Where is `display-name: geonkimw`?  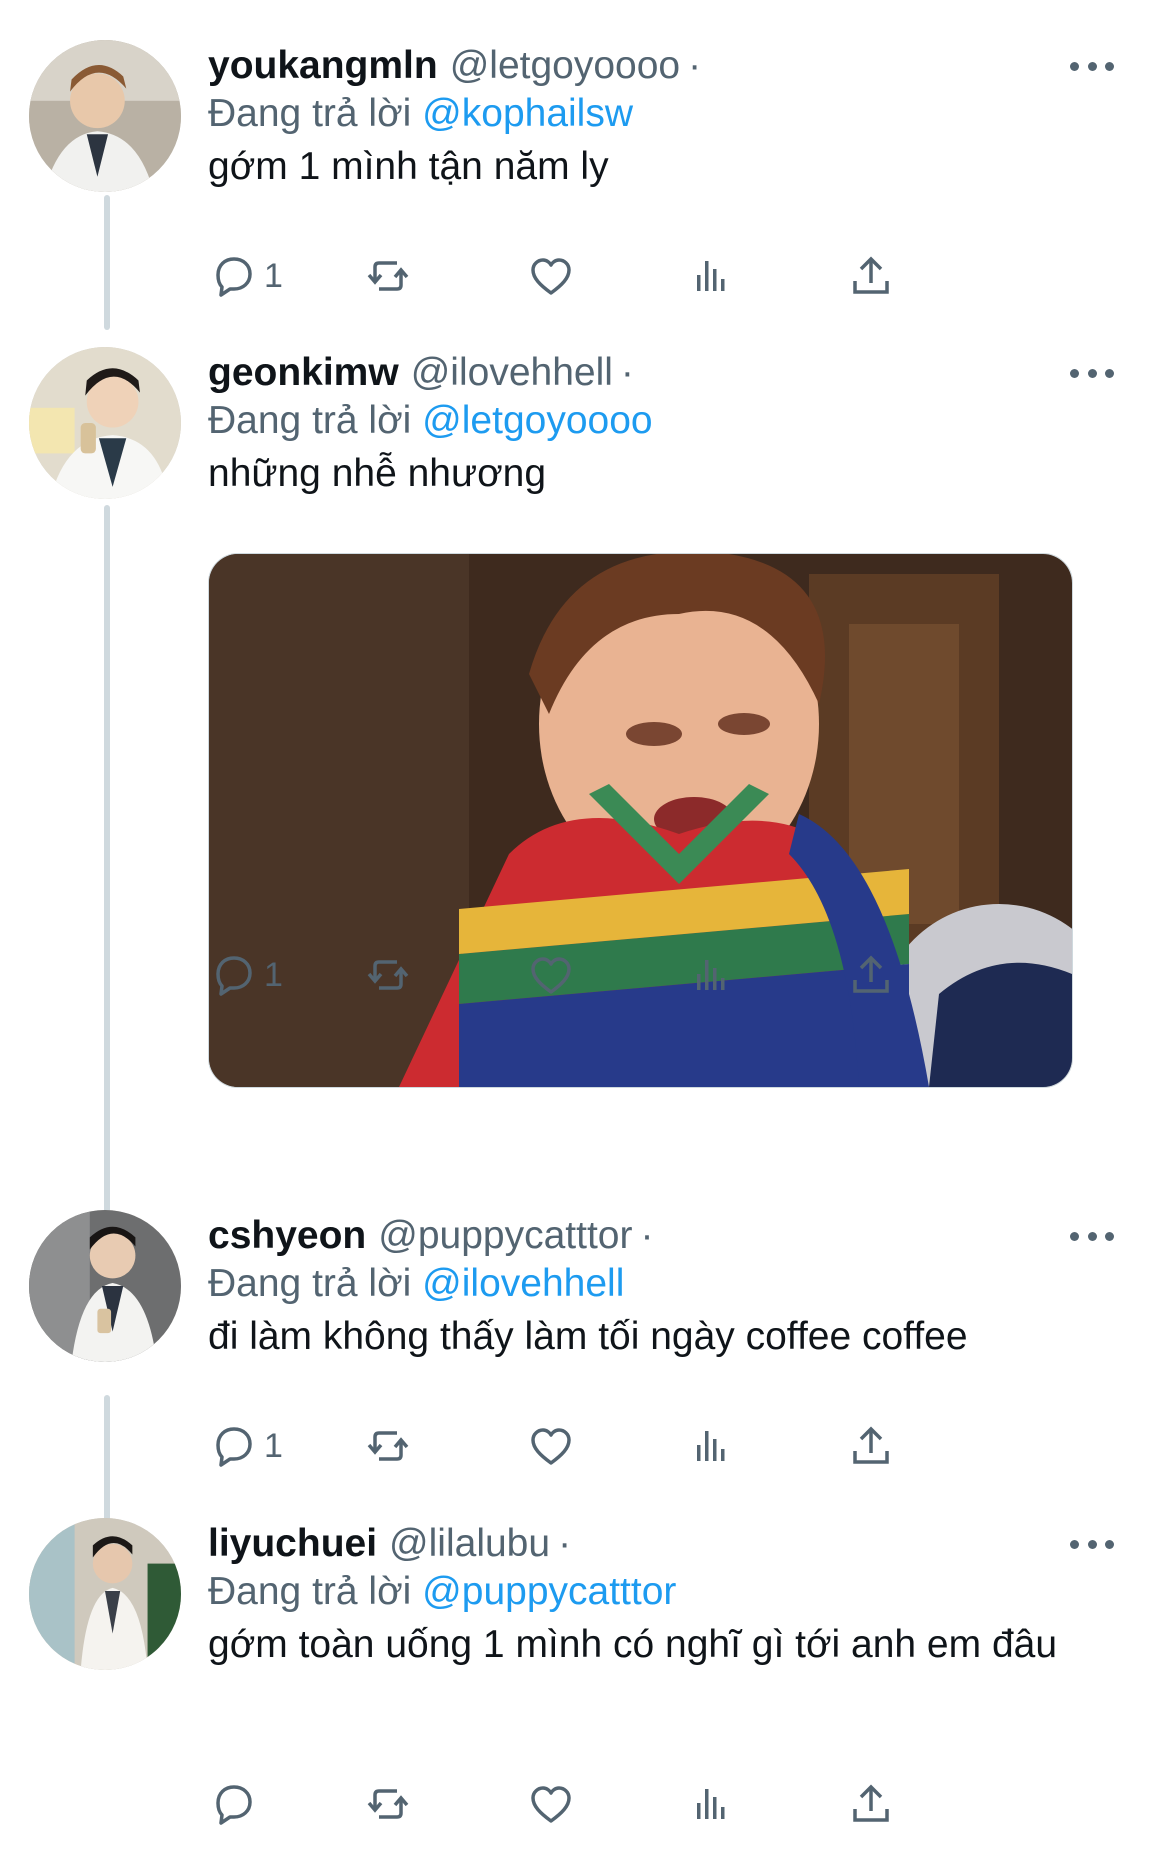
display-name: geonkimw is located at coordinates (303, 373).